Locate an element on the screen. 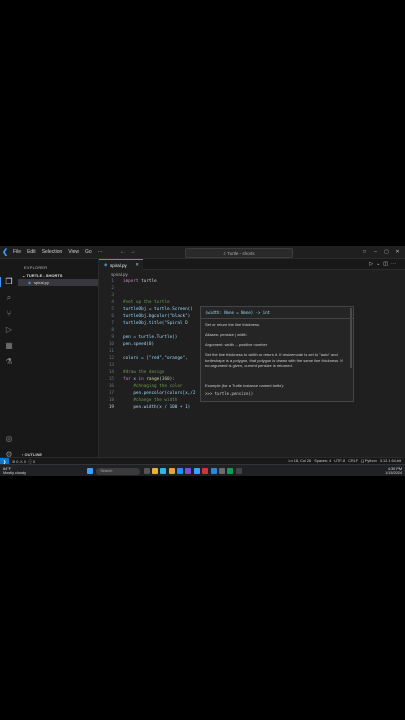 The width and height of the screenshot is (405, 720). tooltip-argument: Argument: width -- positive number is located at coordinates (236, 344).